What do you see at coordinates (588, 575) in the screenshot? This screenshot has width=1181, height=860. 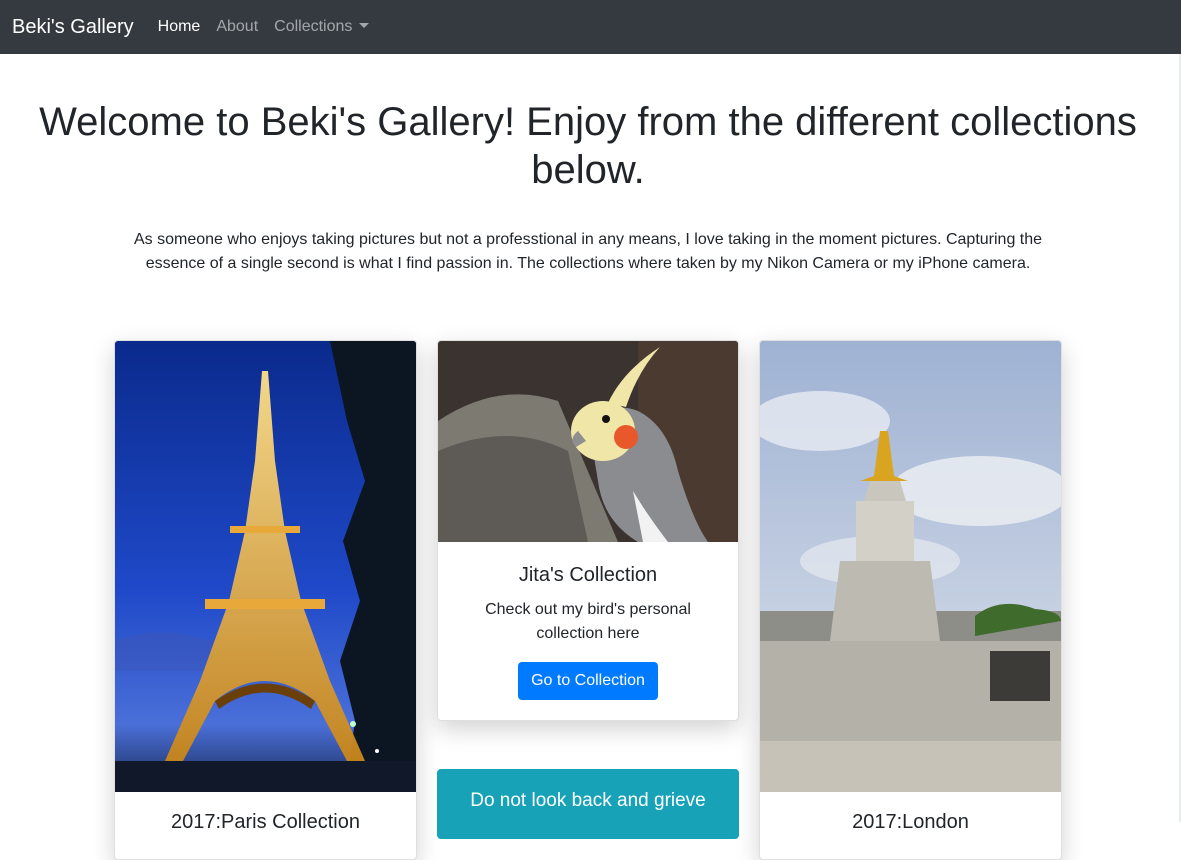 I see `card-jita-title: Jita's Collection` at bounding box center [588, 575].